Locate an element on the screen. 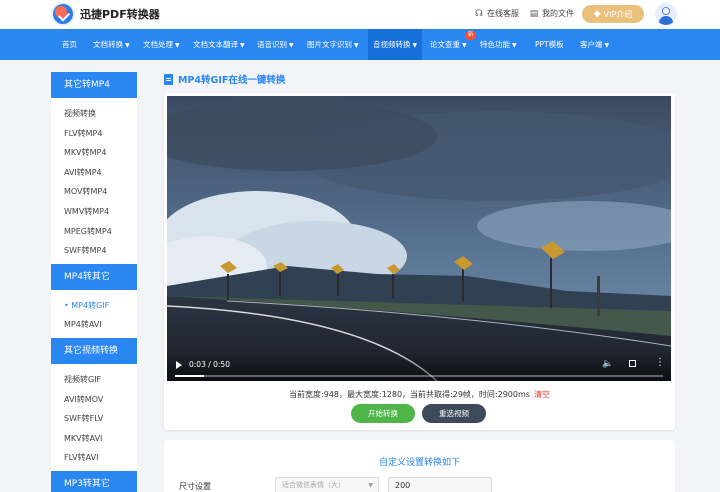  frame-info-text: 当前宽度:948，最大宽度:1280，当前共取得:29帧，时间:2900ms is located at coordinates (409, 394).